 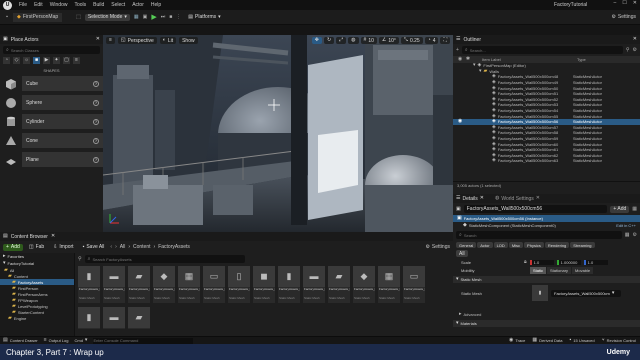 I want to click on asset-tile: ▬ FactoryAssets_Door Static Mesh, so click(x=314, y=284).